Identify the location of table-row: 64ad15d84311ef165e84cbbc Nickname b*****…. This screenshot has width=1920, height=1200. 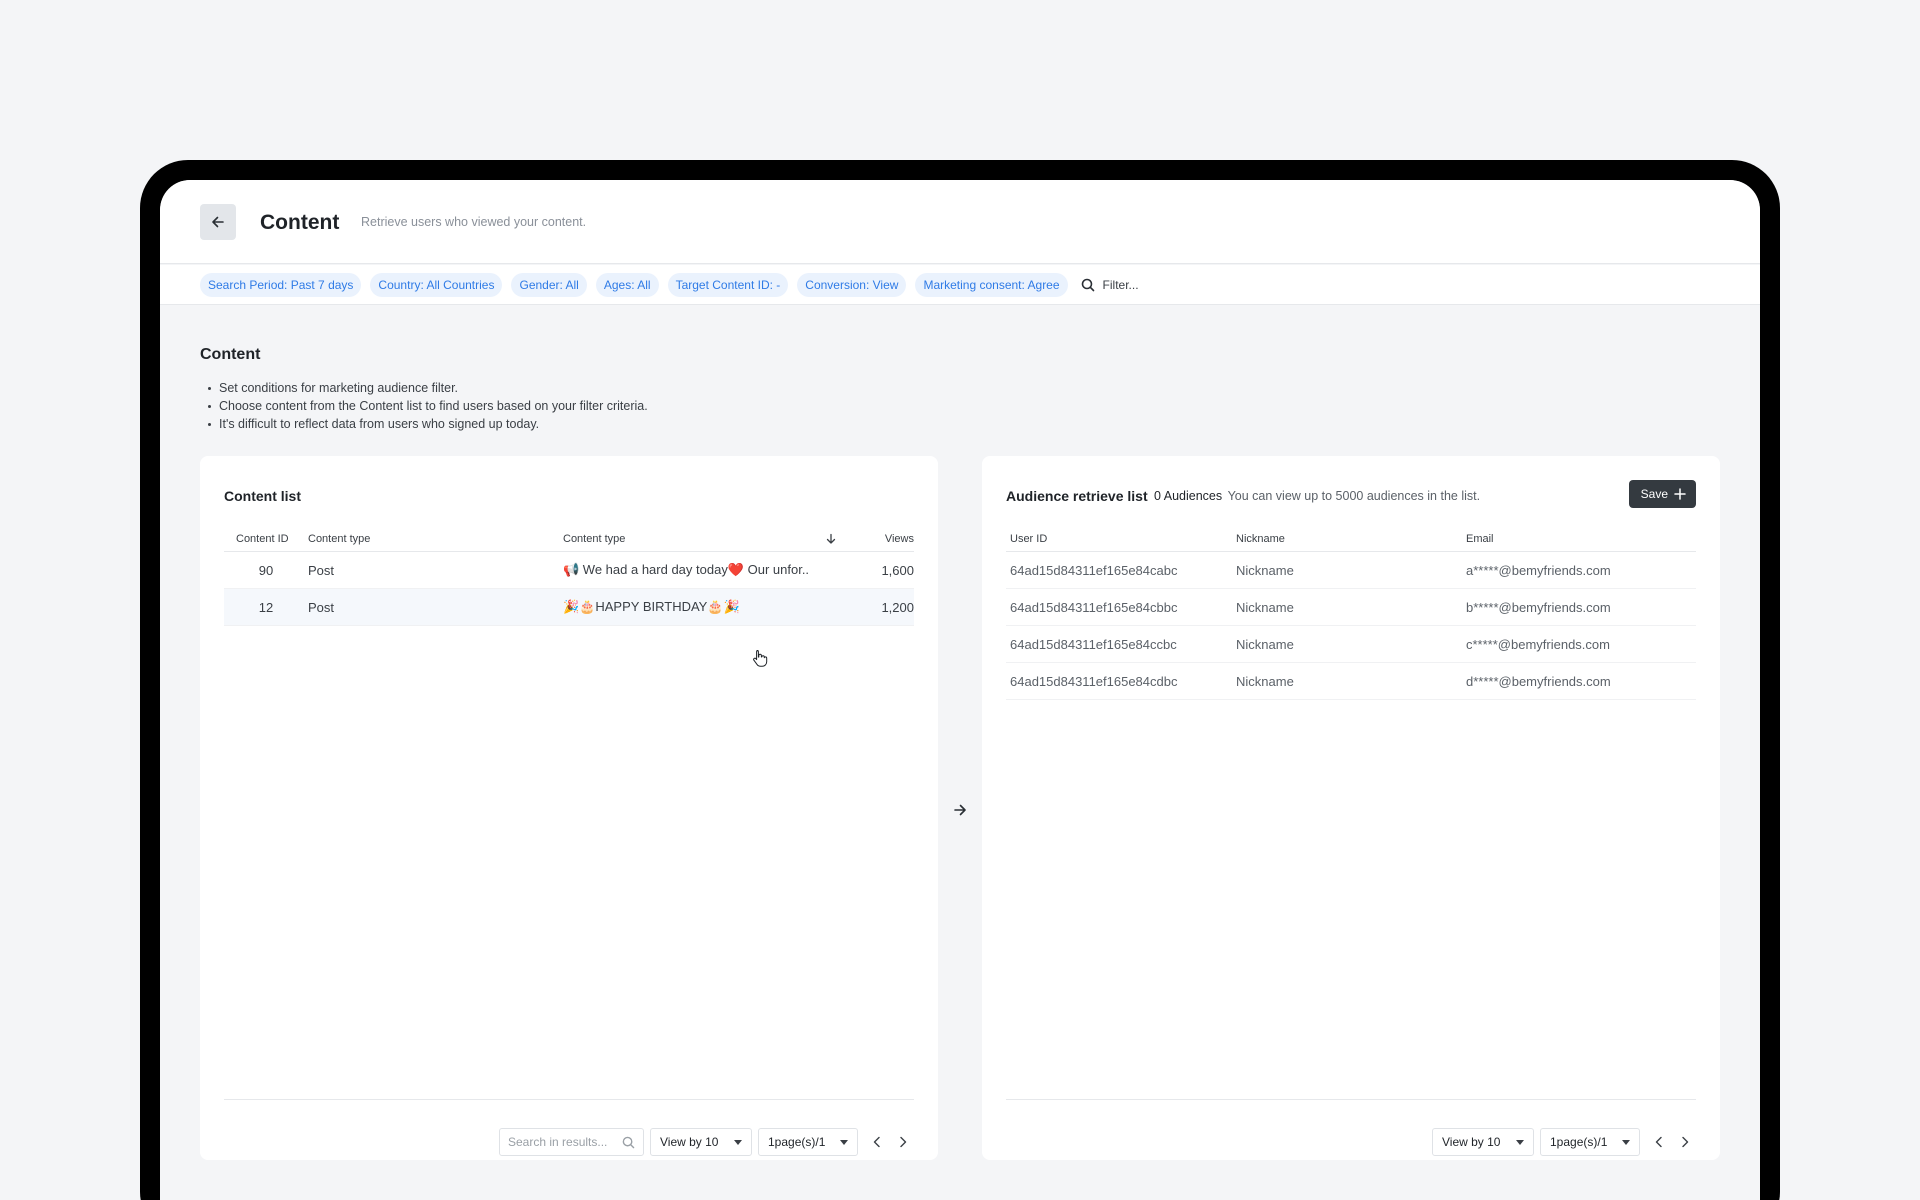
(1351, 607).